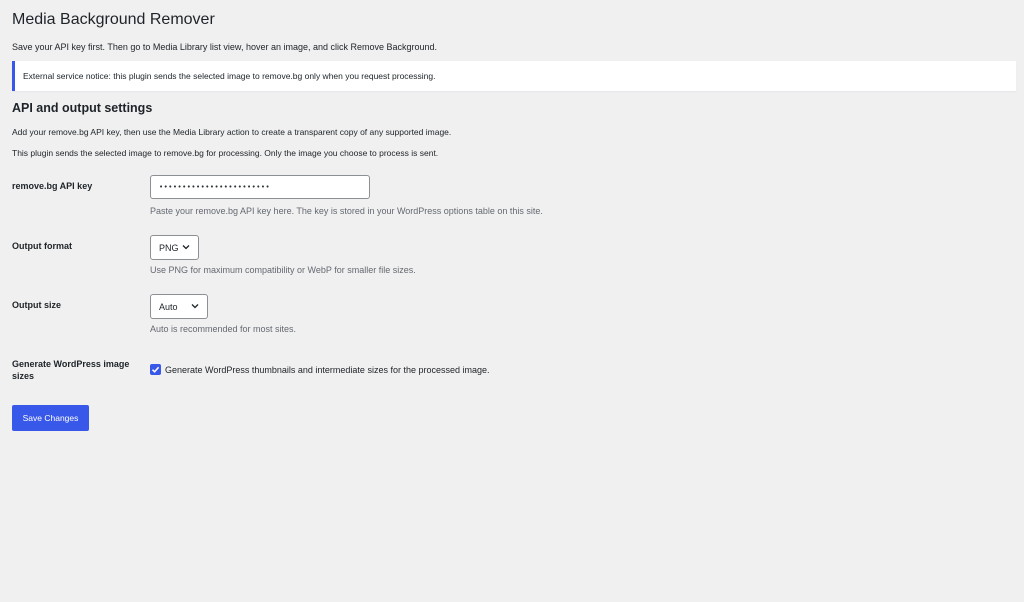 This screenshot has height=602, width=1024. Describe the element at coordinates (168, 306) in the screenshot. I see `output-size-value: Auto` at that location.